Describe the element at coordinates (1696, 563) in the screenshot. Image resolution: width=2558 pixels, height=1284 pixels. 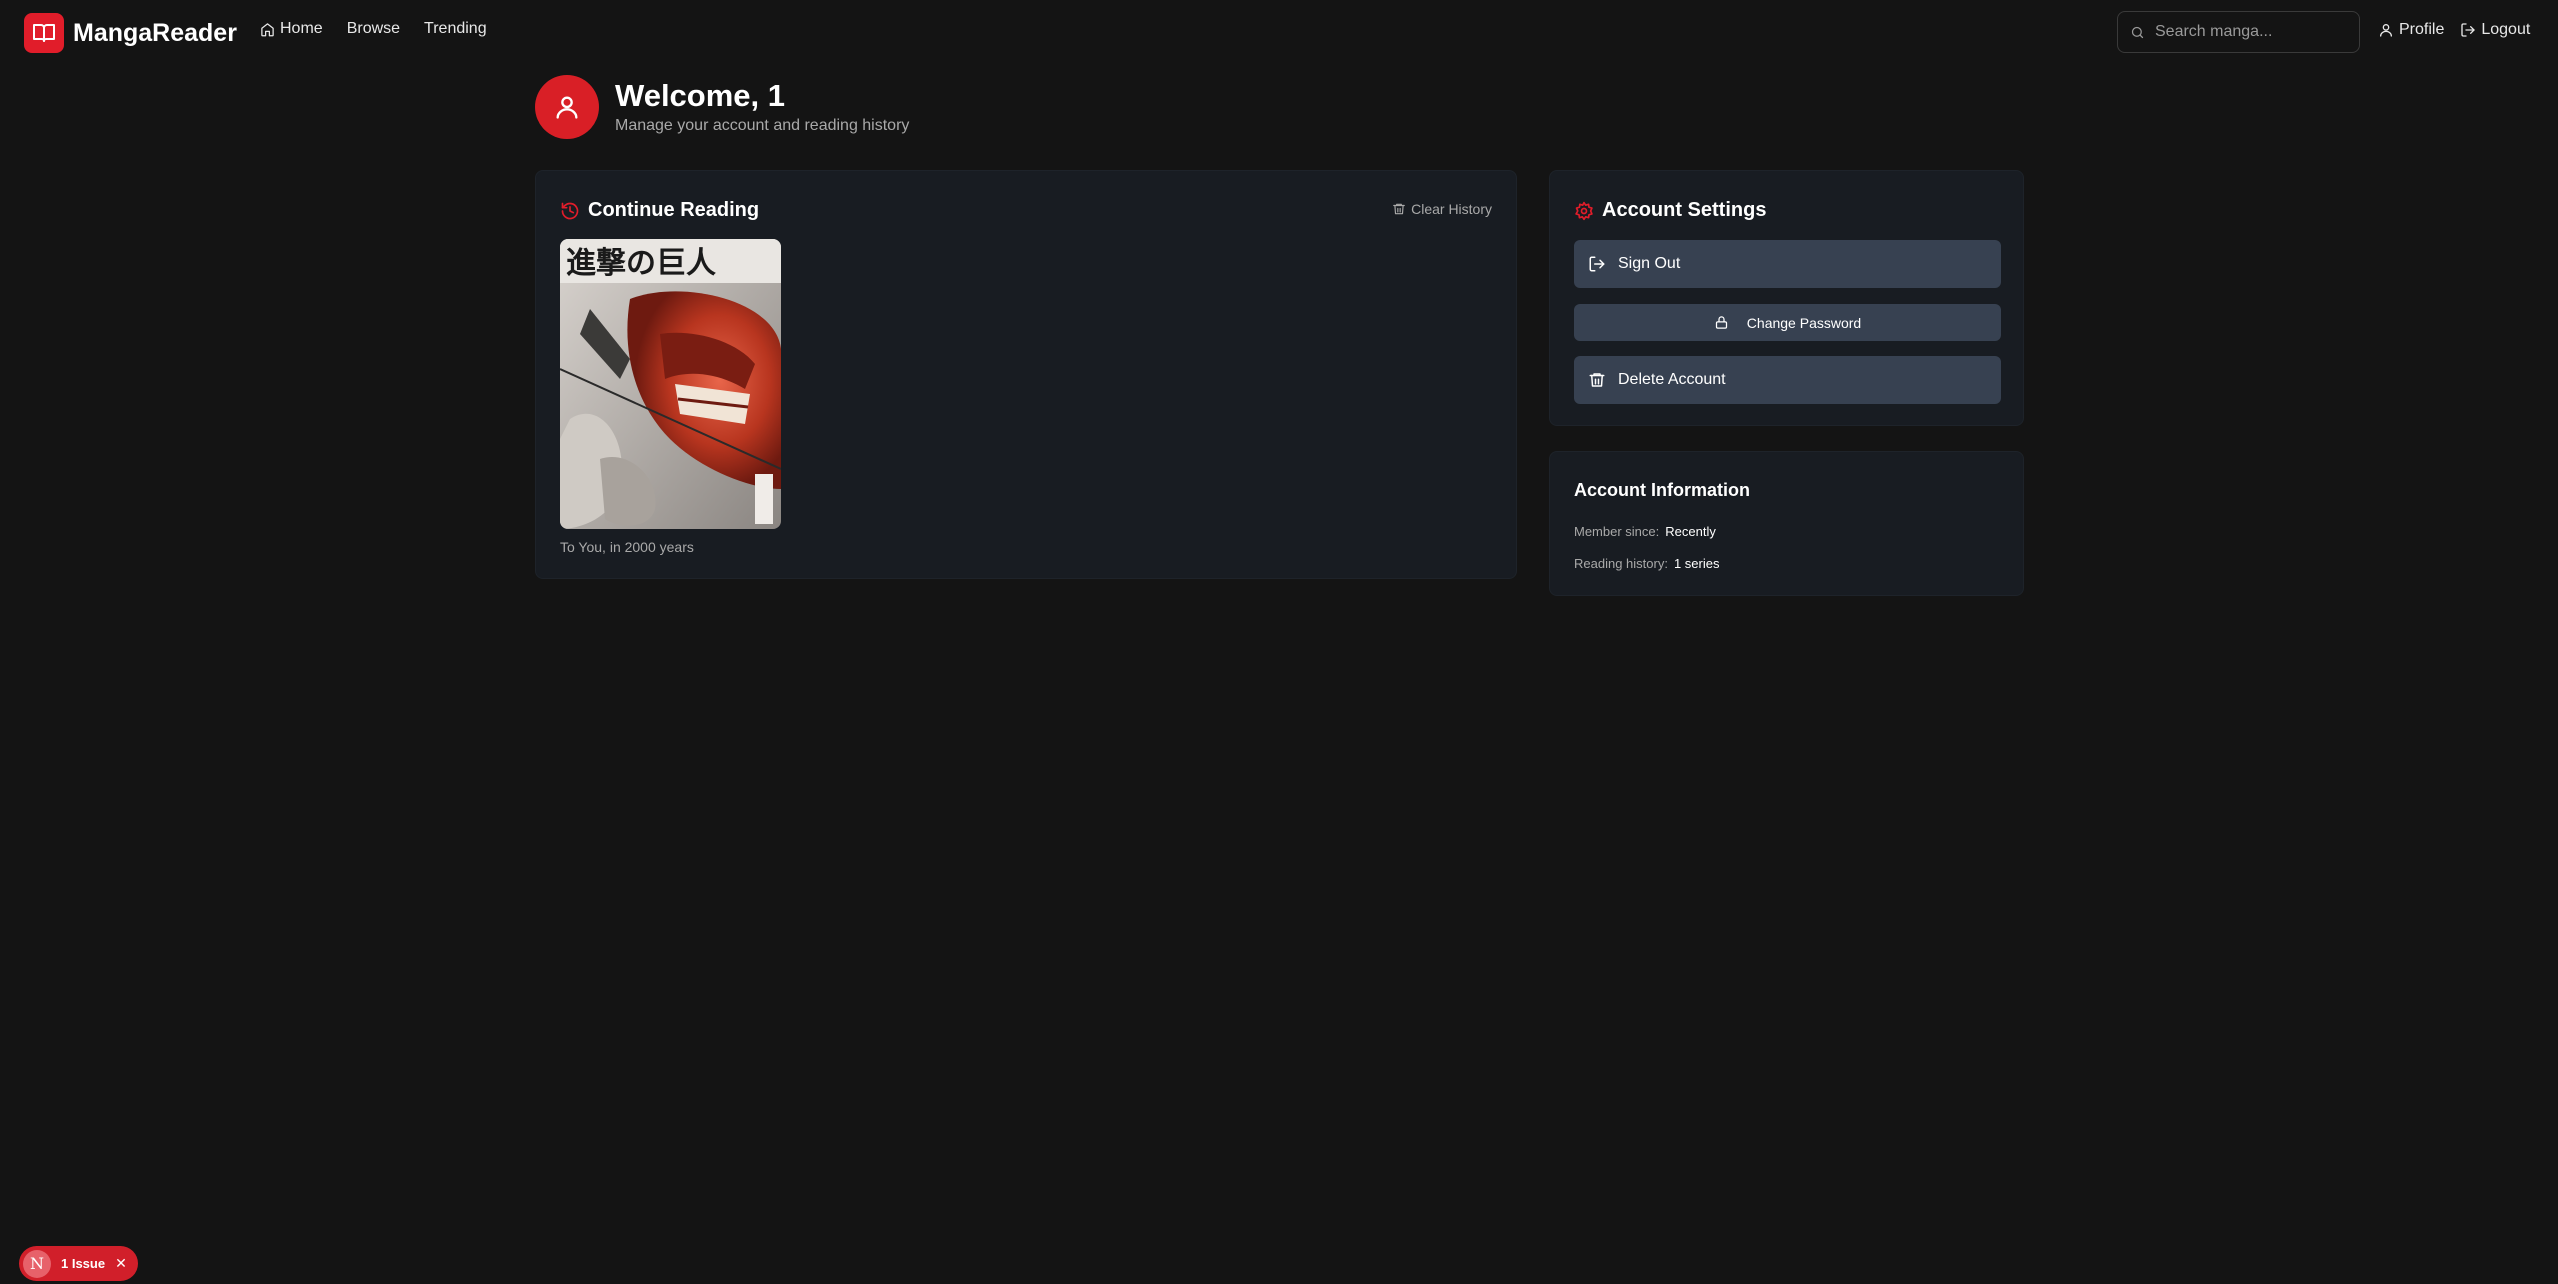
I see `reading-history-value: 1 series` at that location.